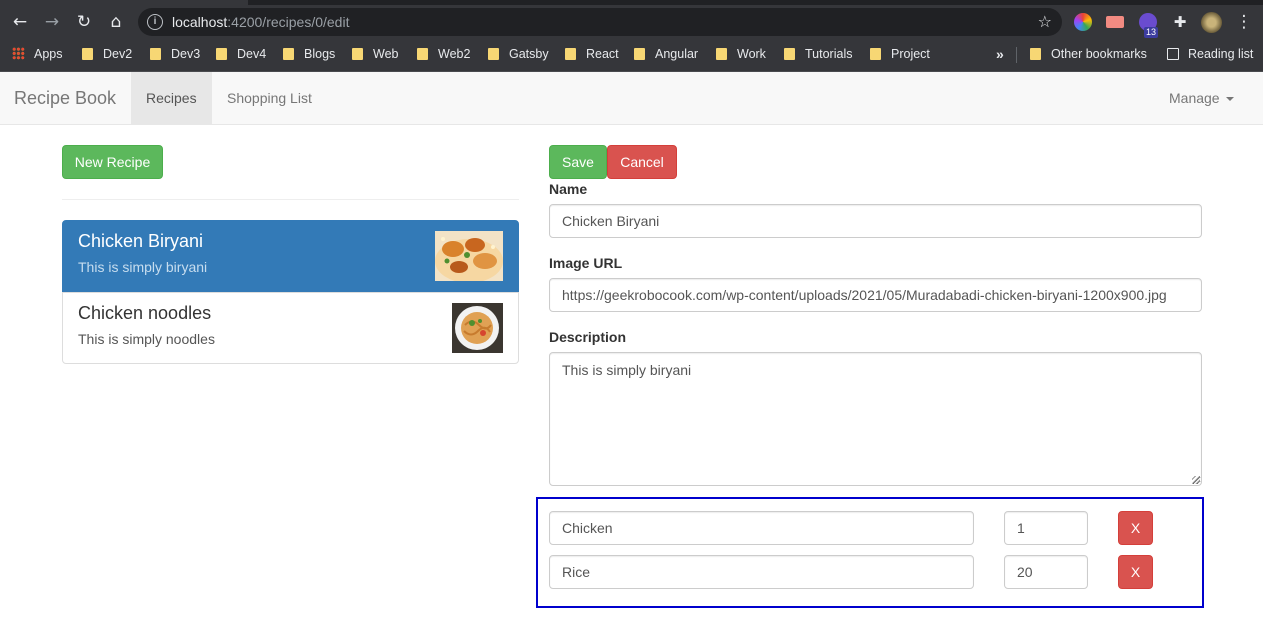  I want to click on bookmarks-separator, so click(1016, 55).